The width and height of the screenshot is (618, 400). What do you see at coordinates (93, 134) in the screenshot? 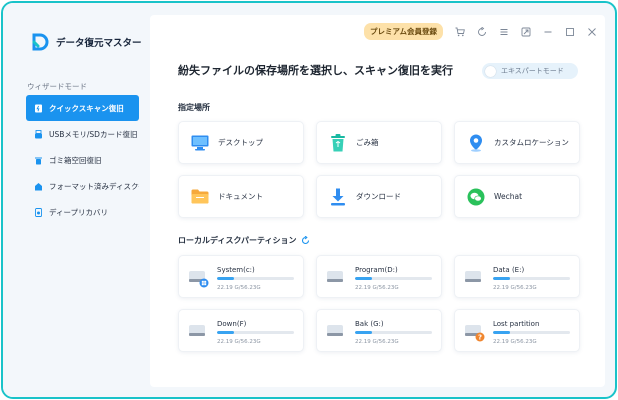
I see `sidebar-item-label: USBメモリ/SDカード復旧` at bounding box center [93, 134].